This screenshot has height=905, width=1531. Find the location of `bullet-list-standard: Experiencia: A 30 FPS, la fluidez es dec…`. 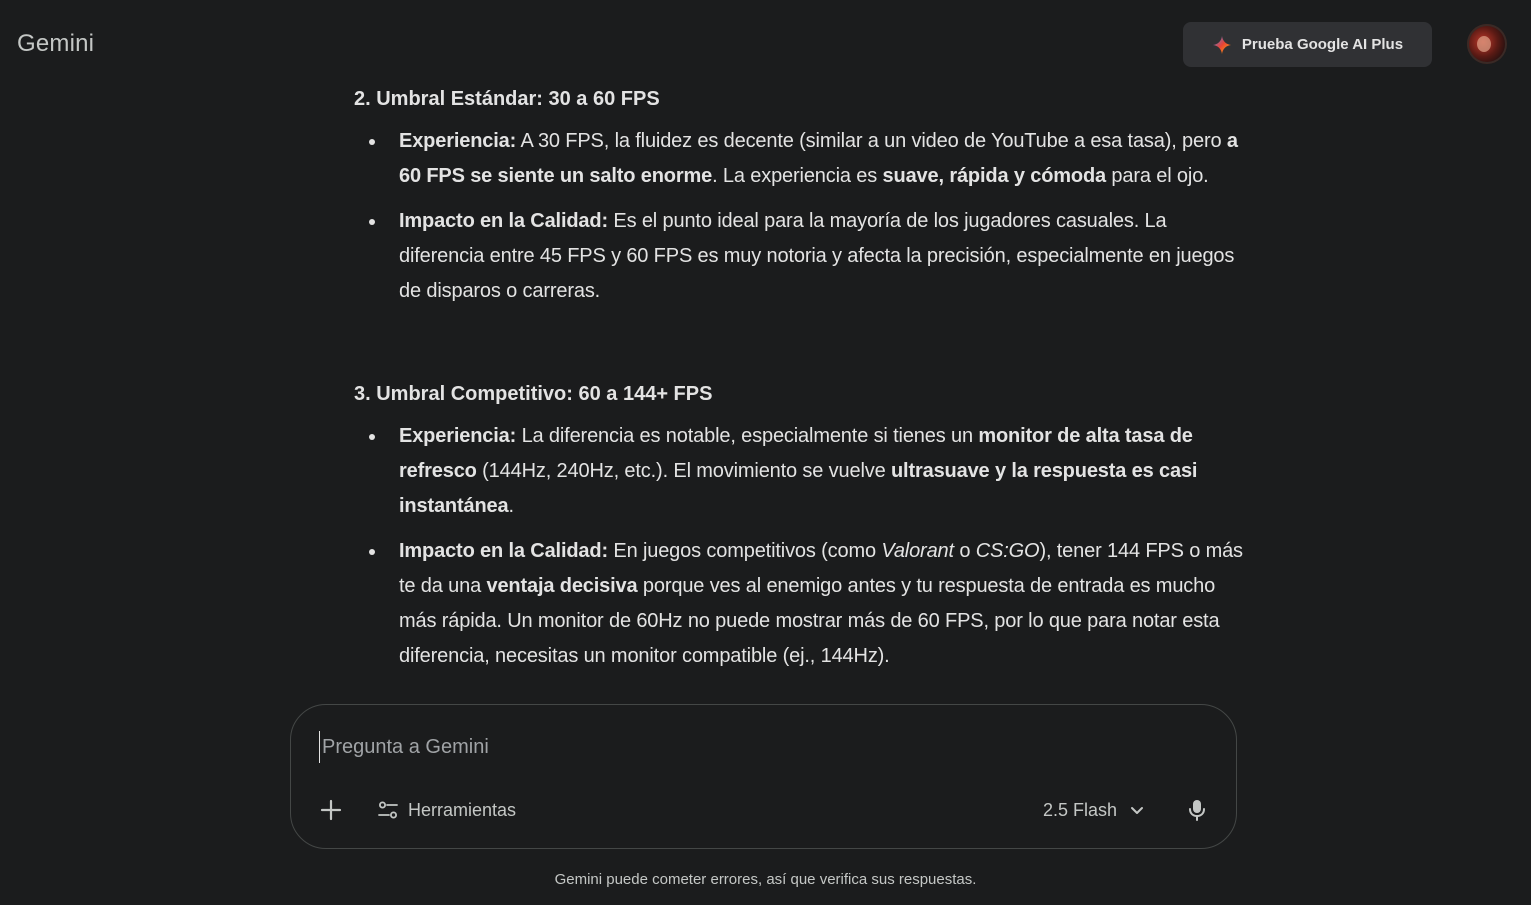

bullet-list-standard: Experiencia: A 30 FPS, la fluidez es dec… is located at coordinates (799, 216).